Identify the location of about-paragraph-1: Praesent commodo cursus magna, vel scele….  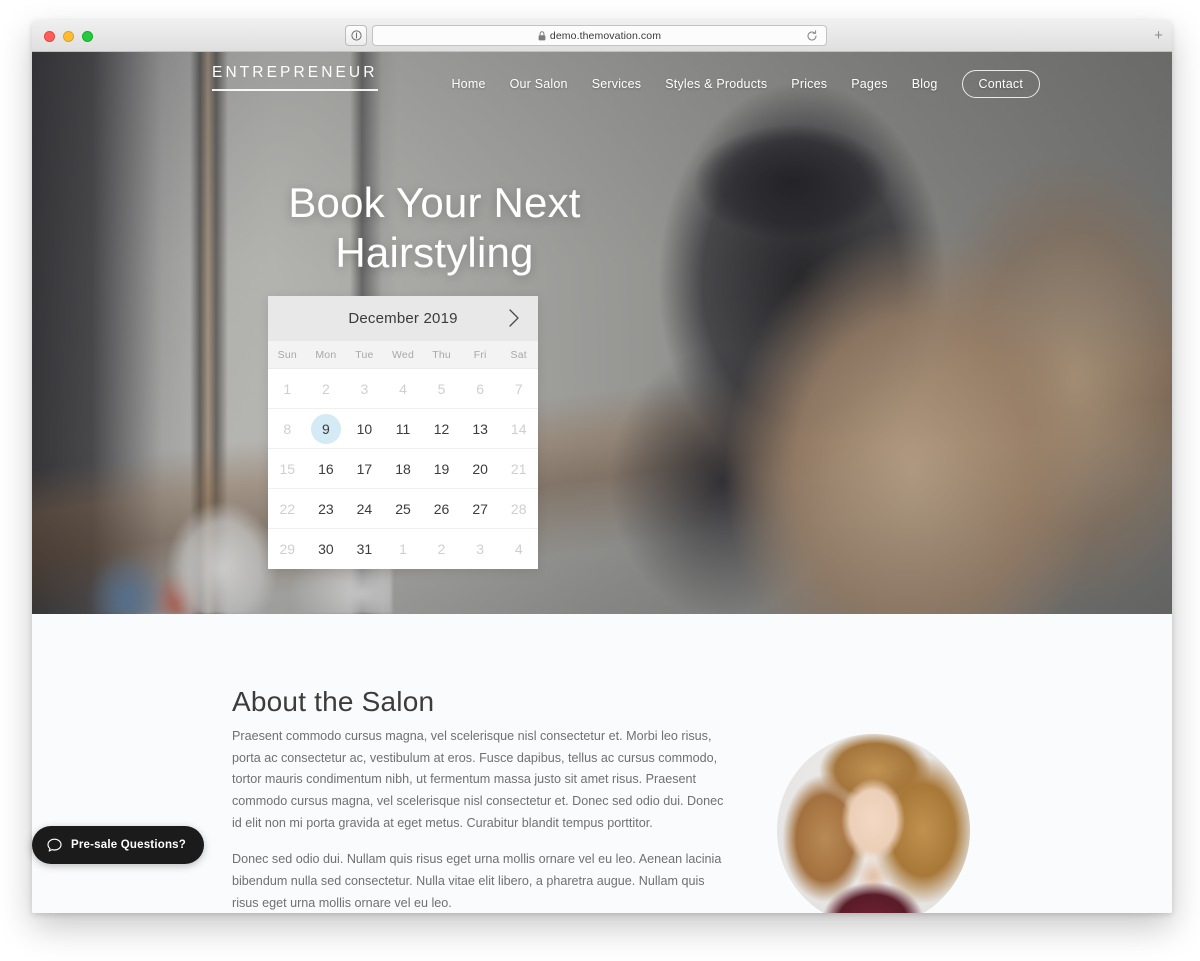
(478, 779).